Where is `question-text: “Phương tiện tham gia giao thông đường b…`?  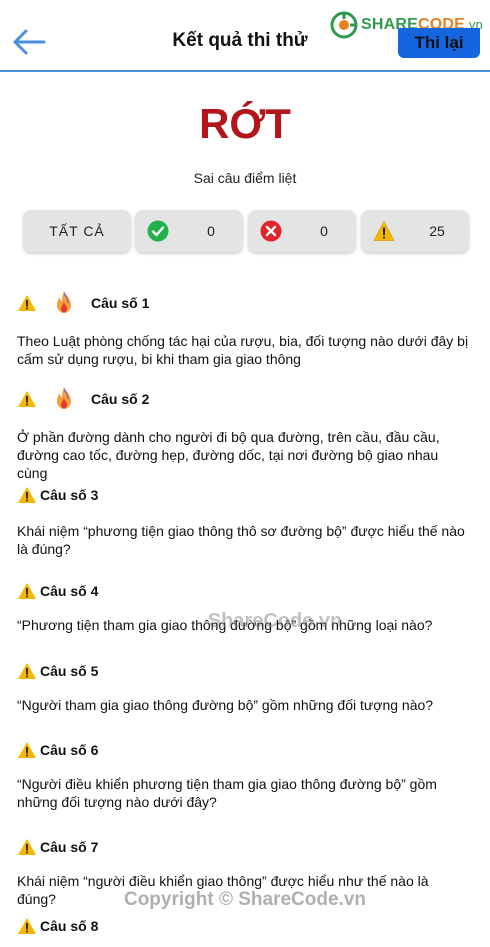 question-text: “Phương tiện tham gia giao thông đường b… is located at coordinates (225, 625).